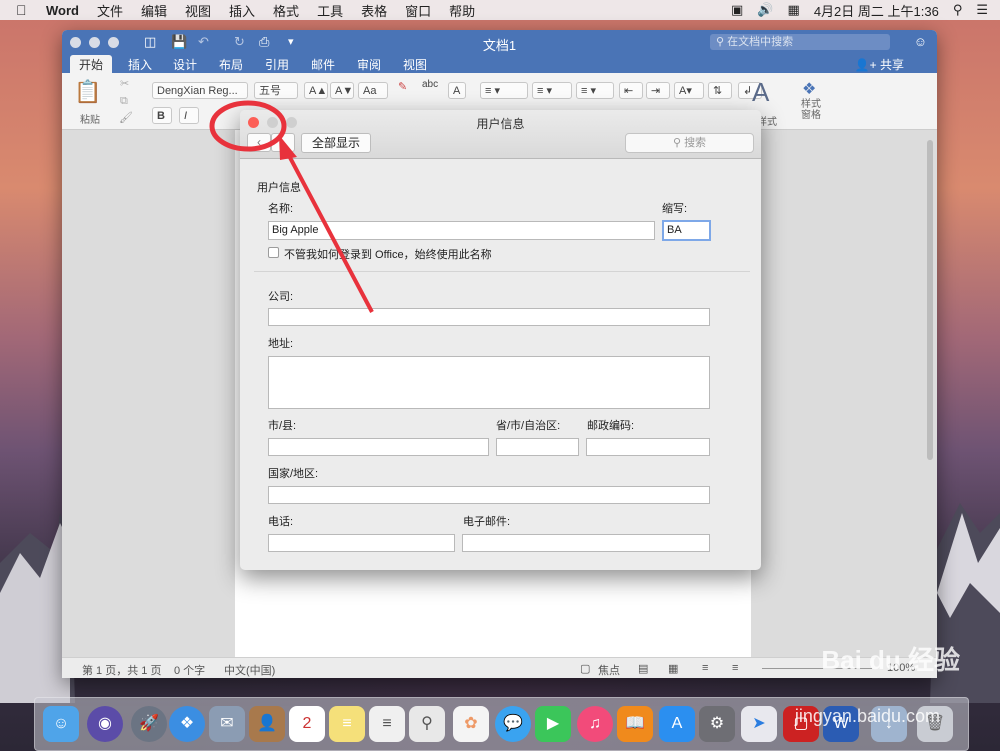  Describe the element at coordinates (121, 670) in the screenshot. I see `page-count: 第 1 页，共 1 页` at that location.